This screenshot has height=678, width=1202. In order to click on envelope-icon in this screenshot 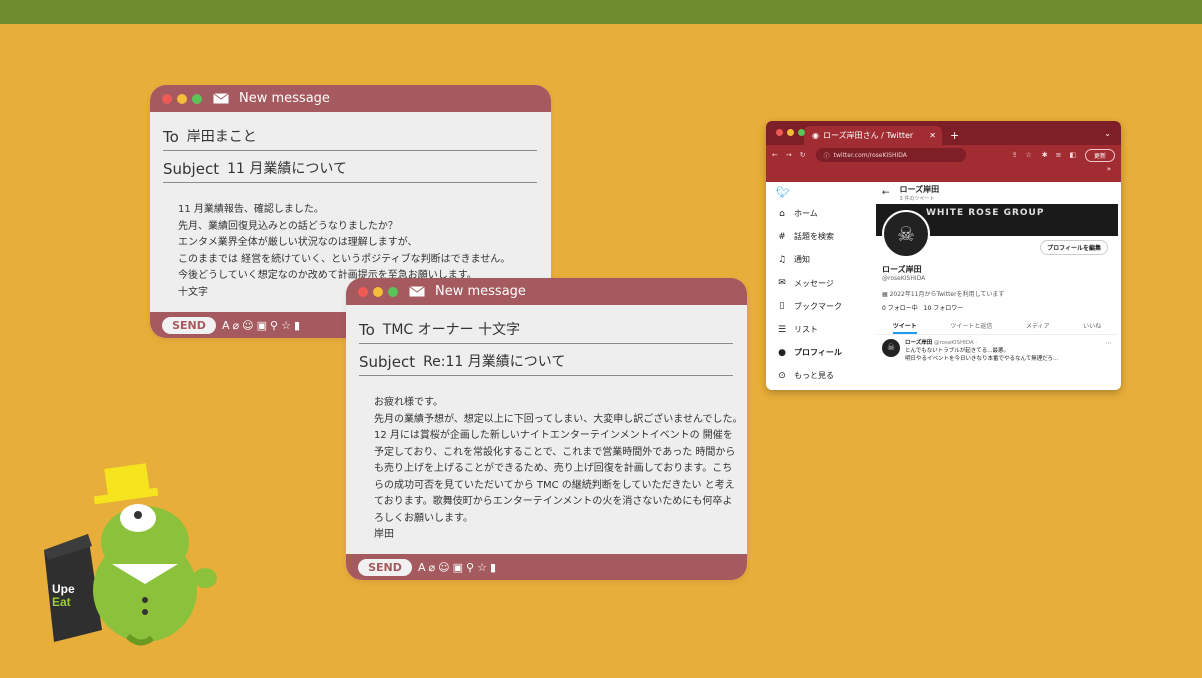, I will do `click(221, 98)`.